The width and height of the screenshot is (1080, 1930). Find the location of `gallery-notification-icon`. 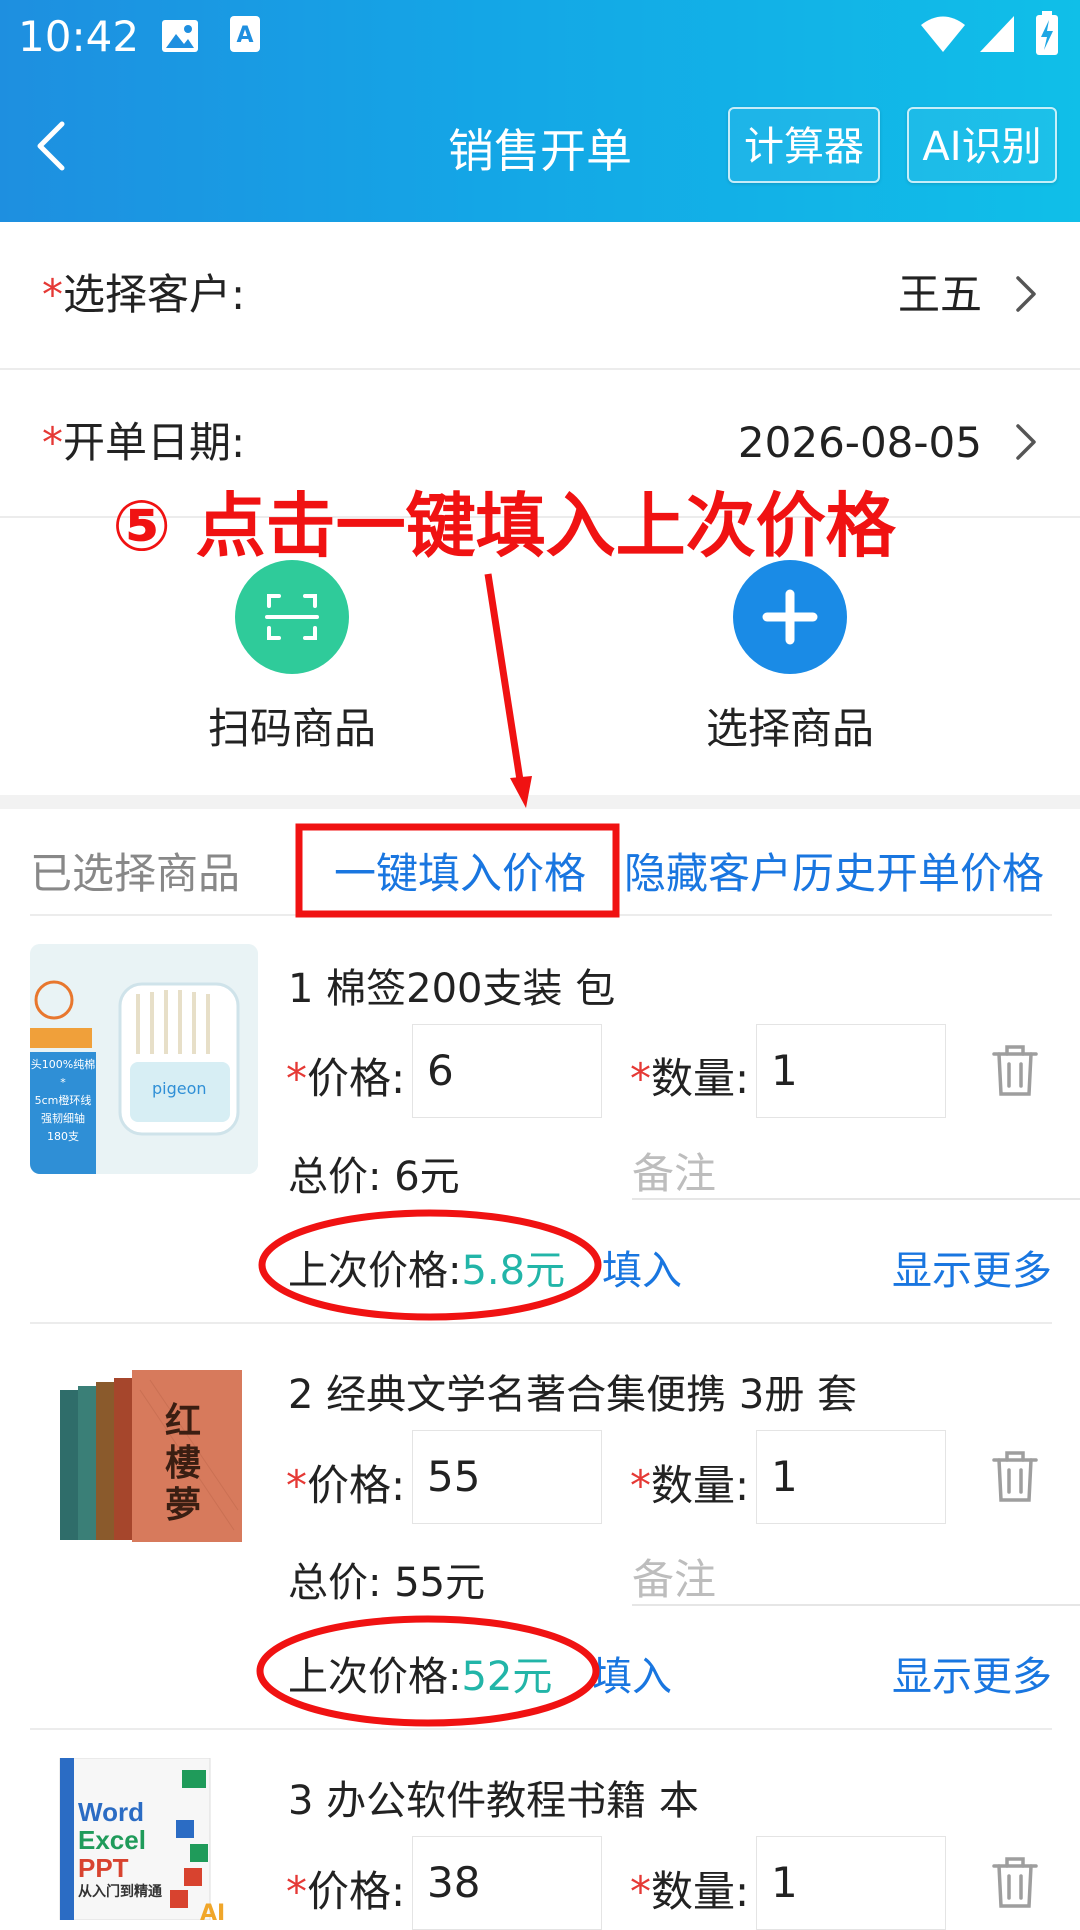

gallery-notification-icon is located at coordinates (180, 36).